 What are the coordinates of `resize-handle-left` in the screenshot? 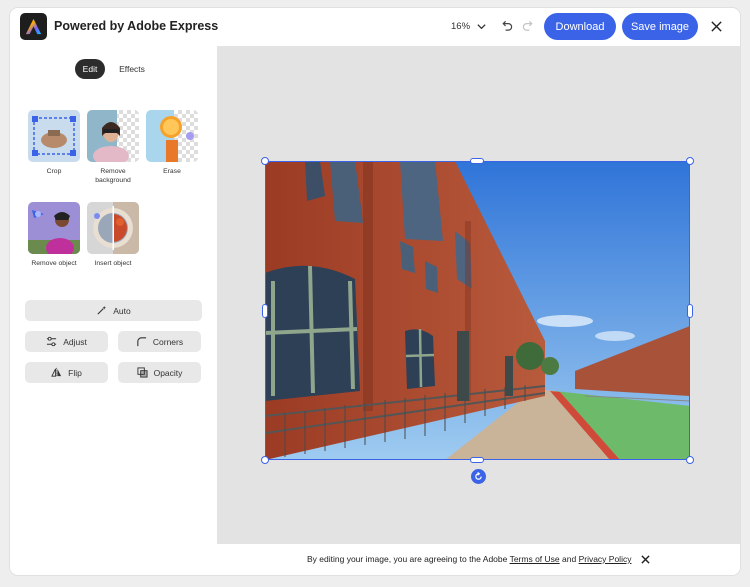 It's located at (265, 311).